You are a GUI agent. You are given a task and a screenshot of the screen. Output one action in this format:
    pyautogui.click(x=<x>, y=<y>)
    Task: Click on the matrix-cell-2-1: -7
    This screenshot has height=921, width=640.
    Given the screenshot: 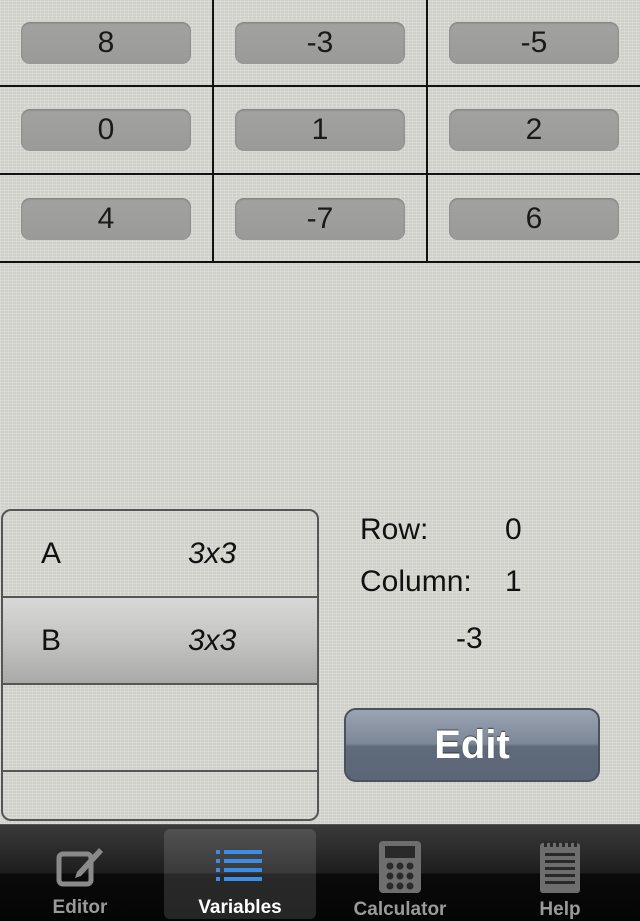 What is the action you would take?
    pyautogui.click(x=321, y=219)
    